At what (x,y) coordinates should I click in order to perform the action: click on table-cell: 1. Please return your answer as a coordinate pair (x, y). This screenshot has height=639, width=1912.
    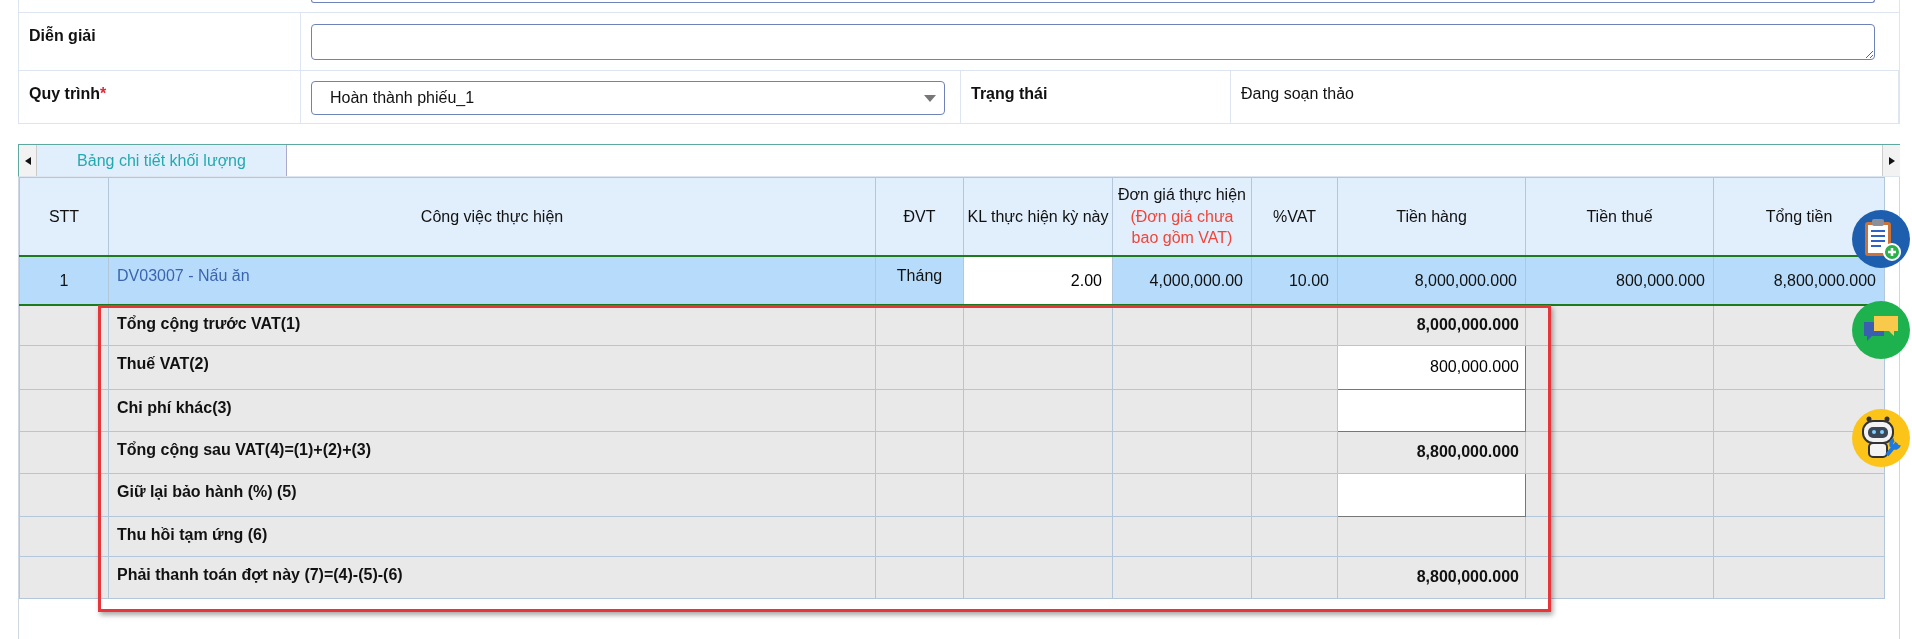
    Looking at the image, I should click on (64, 280).